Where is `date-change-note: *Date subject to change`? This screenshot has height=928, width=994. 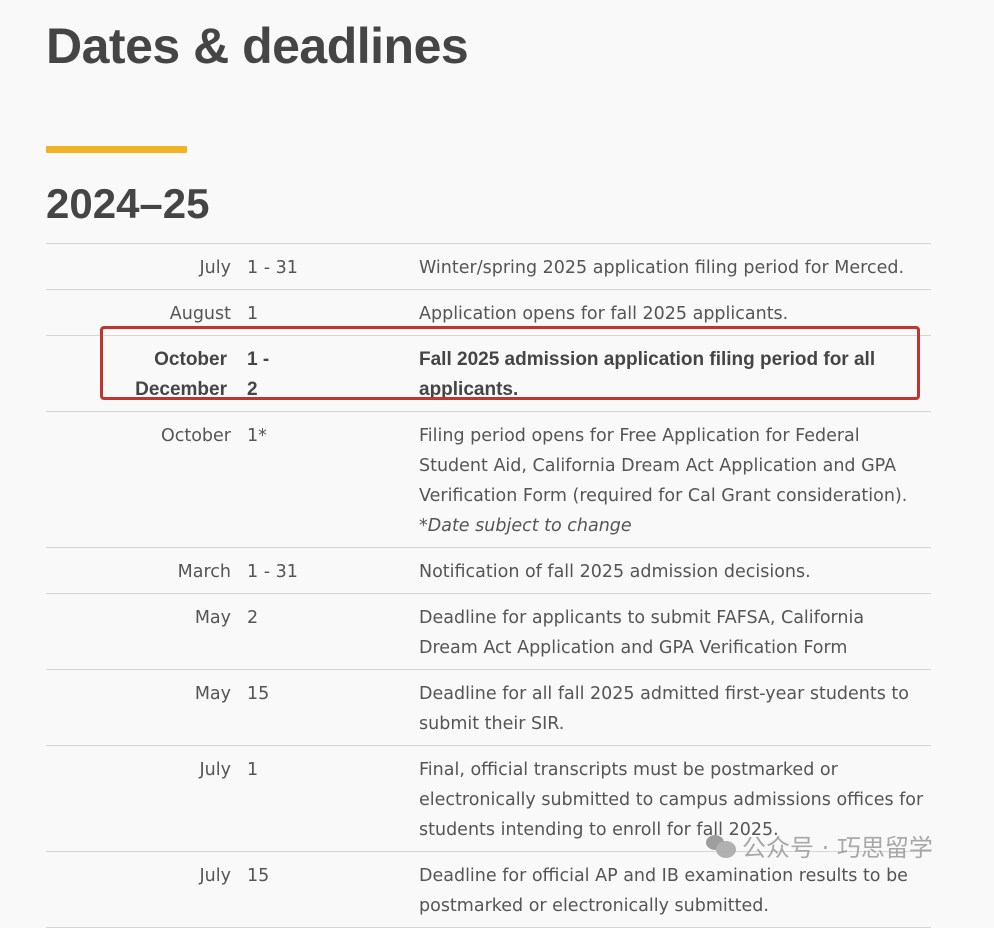
date-change-note: *Date subject to change is located at coordinates (525, 526).